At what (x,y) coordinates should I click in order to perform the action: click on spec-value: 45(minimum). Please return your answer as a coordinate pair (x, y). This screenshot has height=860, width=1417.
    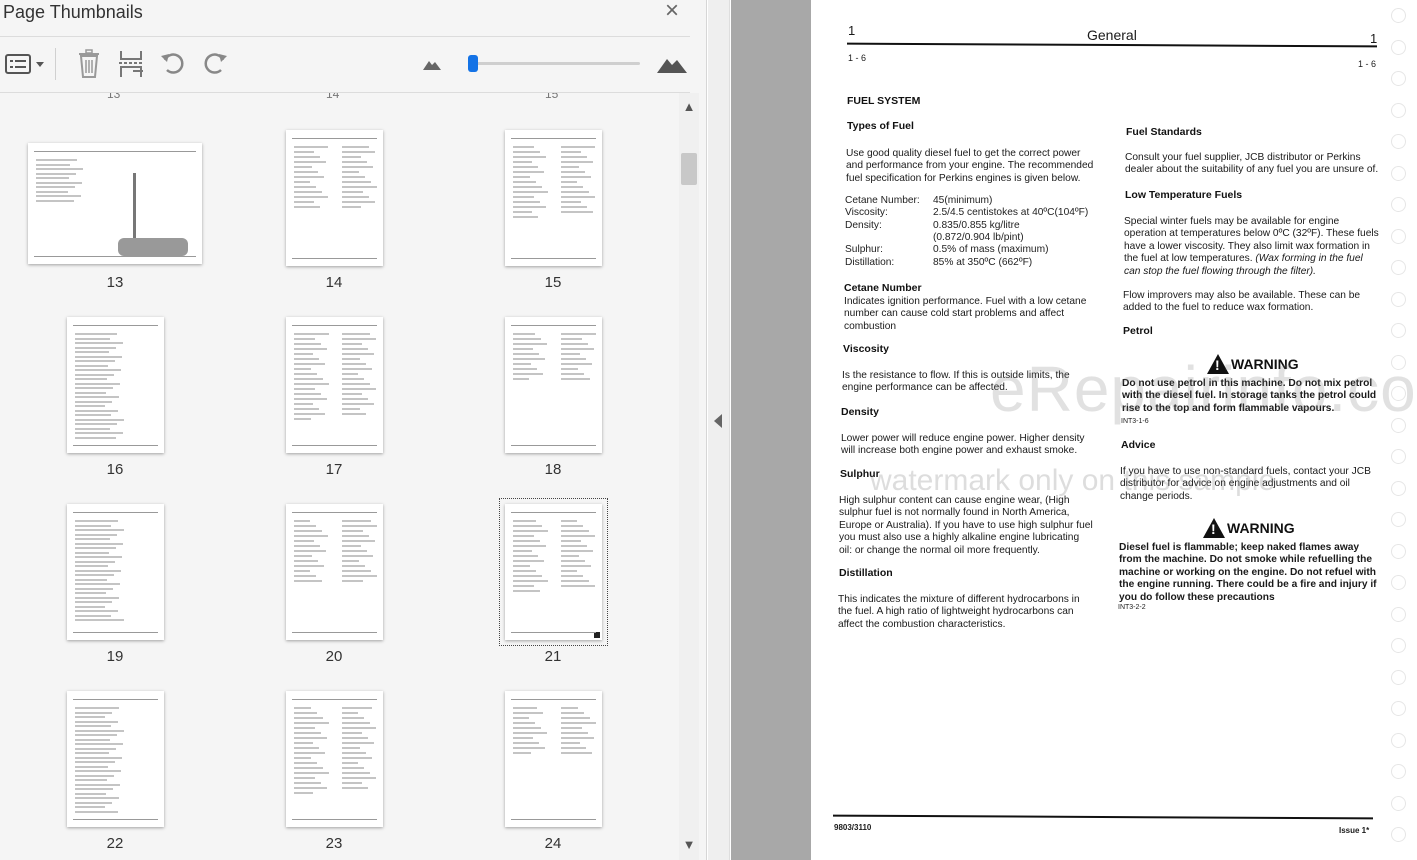
    Looking at the image, I should click on (963, 200).